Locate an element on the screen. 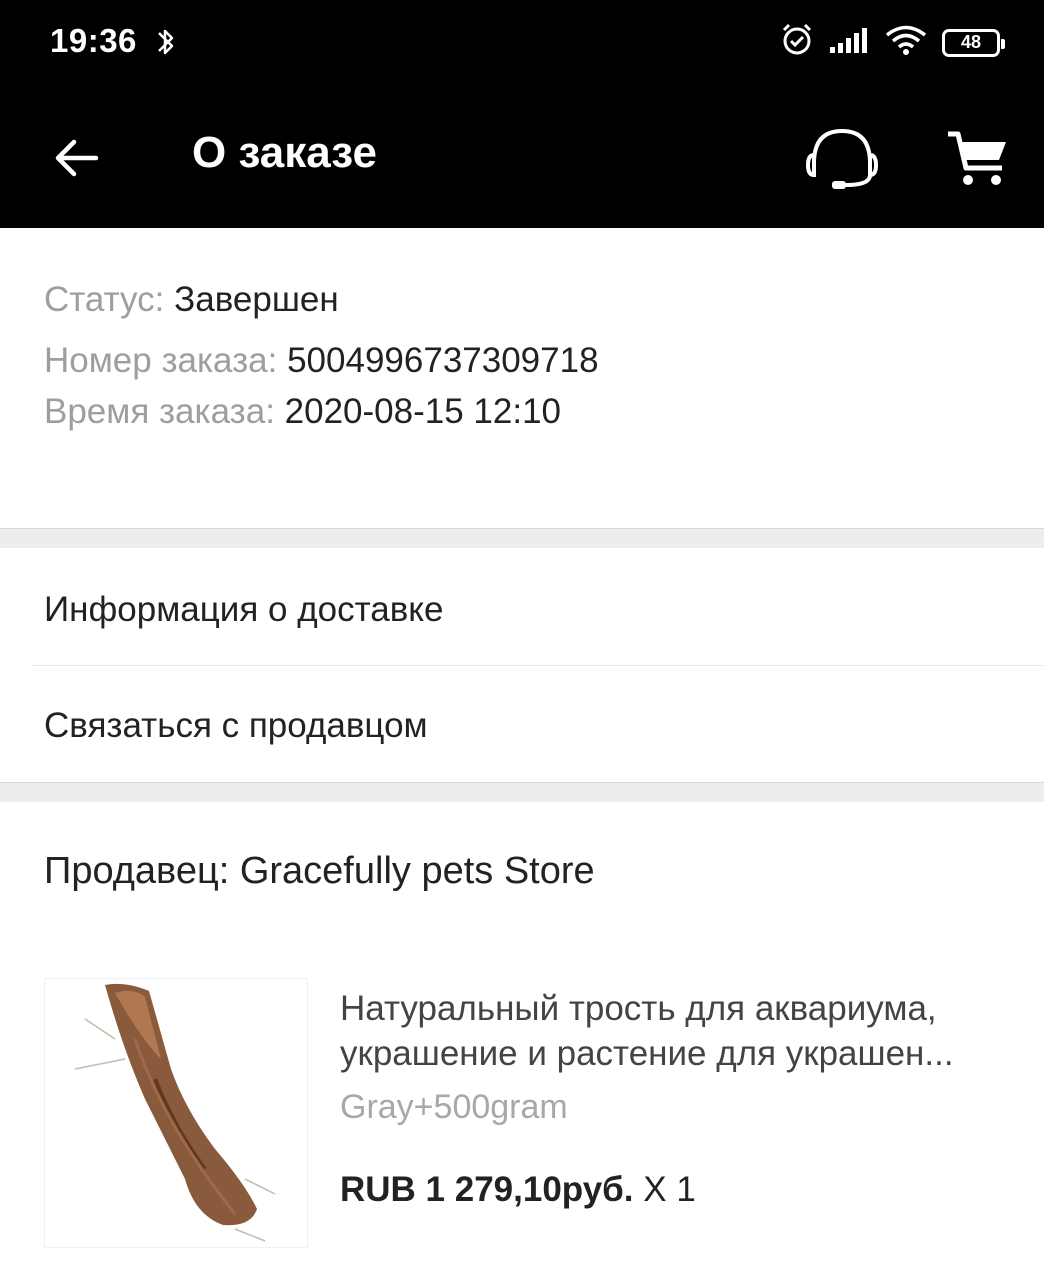 This screenshot has width=1044, height=1280. alarm-icon is located at coordinates (797, 42).